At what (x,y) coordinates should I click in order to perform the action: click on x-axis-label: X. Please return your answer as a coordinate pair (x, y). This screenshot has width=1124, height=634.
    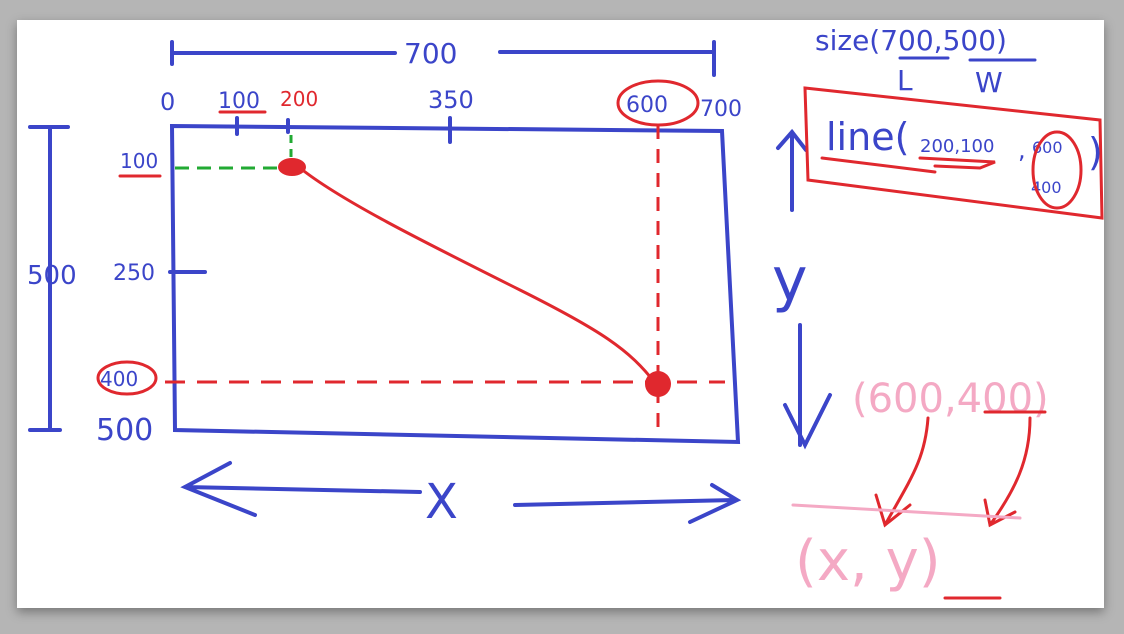
    Looking at the image, I should click on (441, 502).